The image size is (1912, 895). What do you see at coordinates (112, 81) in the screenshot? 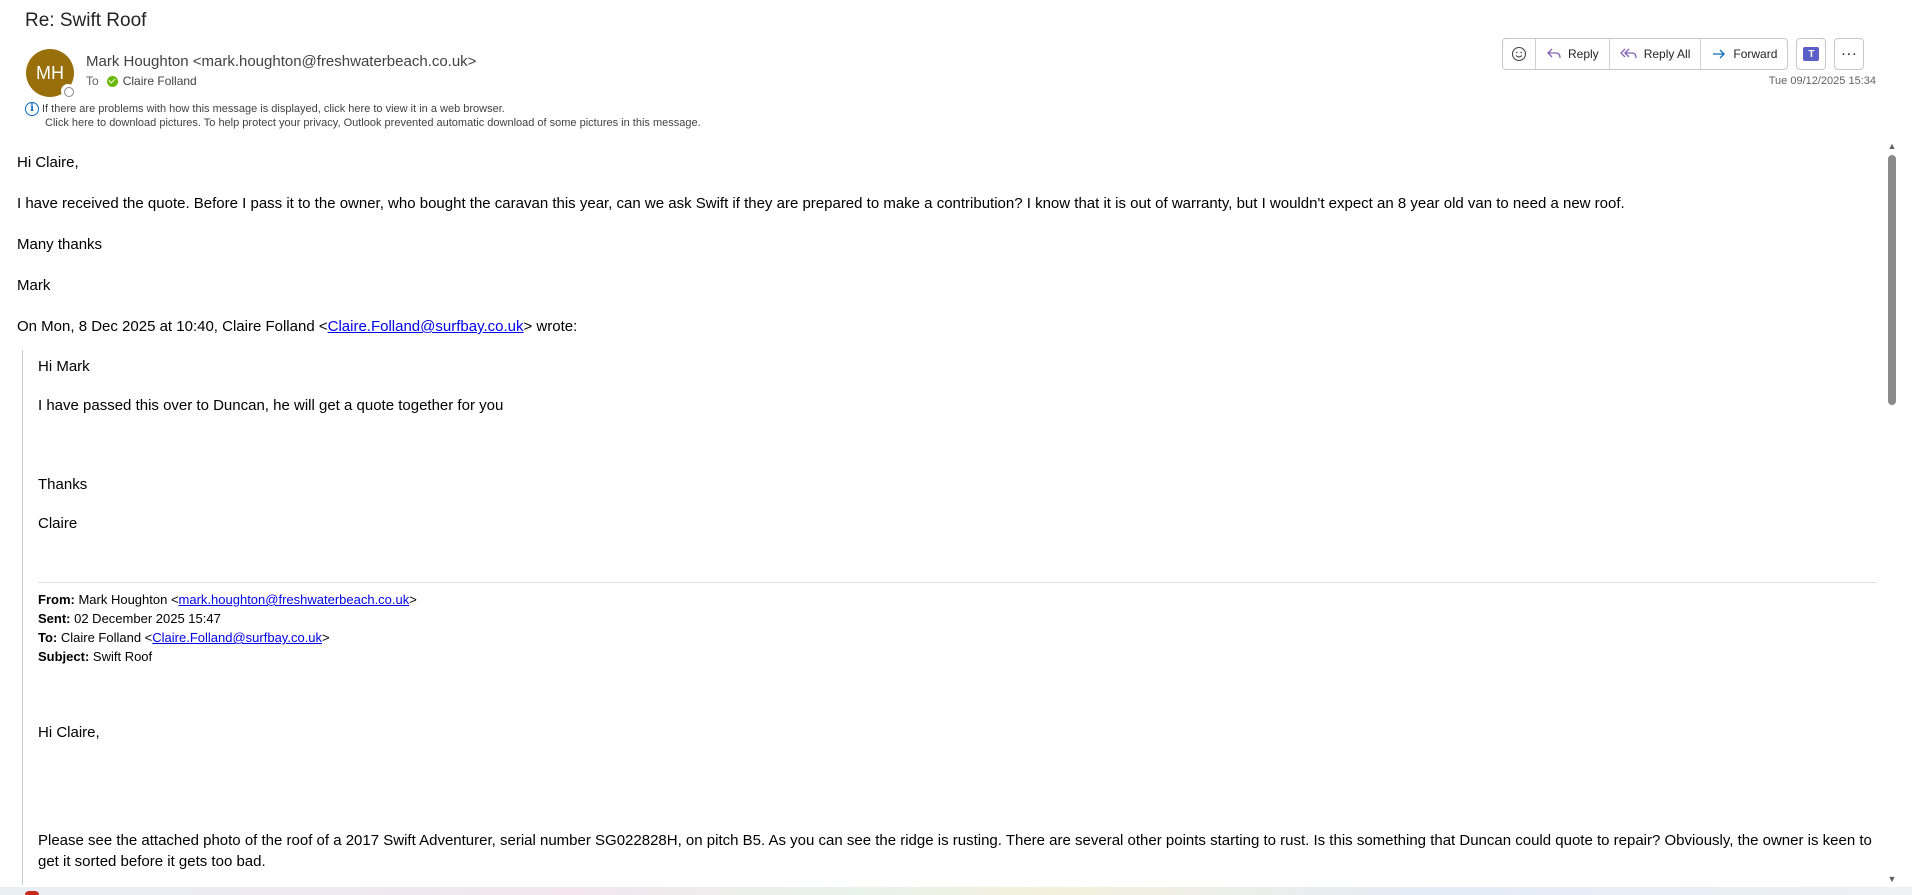
I see `available-presence-icon` at bounding box center [112, 81].